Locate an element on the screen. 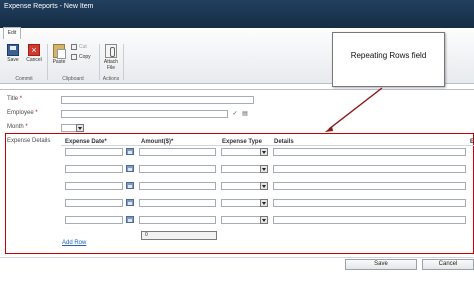  cancel-button: Cancel is located at coordinates (448, 264).